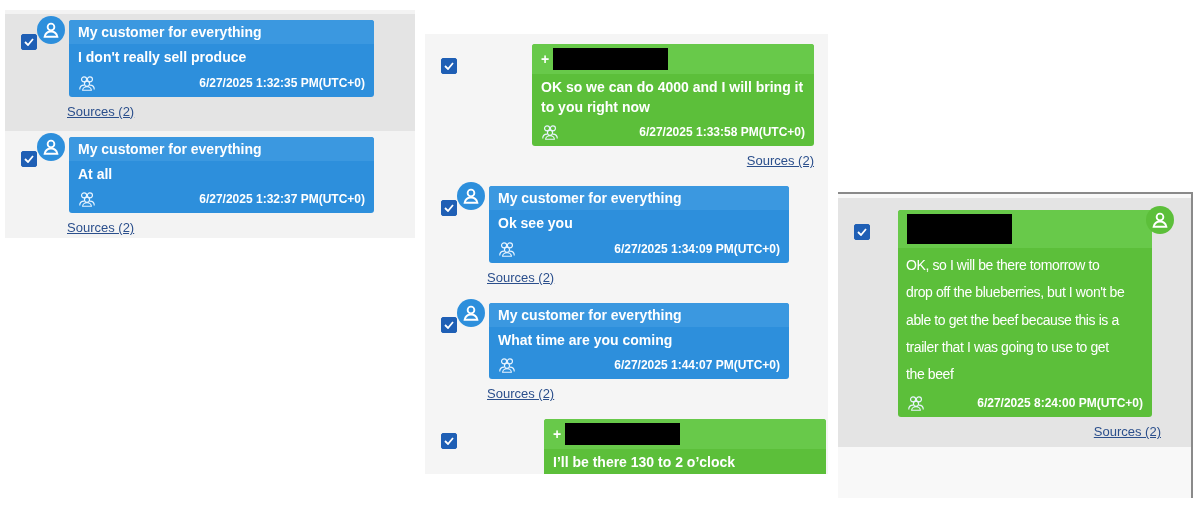 This screenshot has height=507, width=1200. Describe the element at coordinates (626, 238) in the screenshot. I see `message-row: My customer for everything Ok see you 6/27/2025 1:34:09 PM(UTC+0) Sources (2)` at that location.